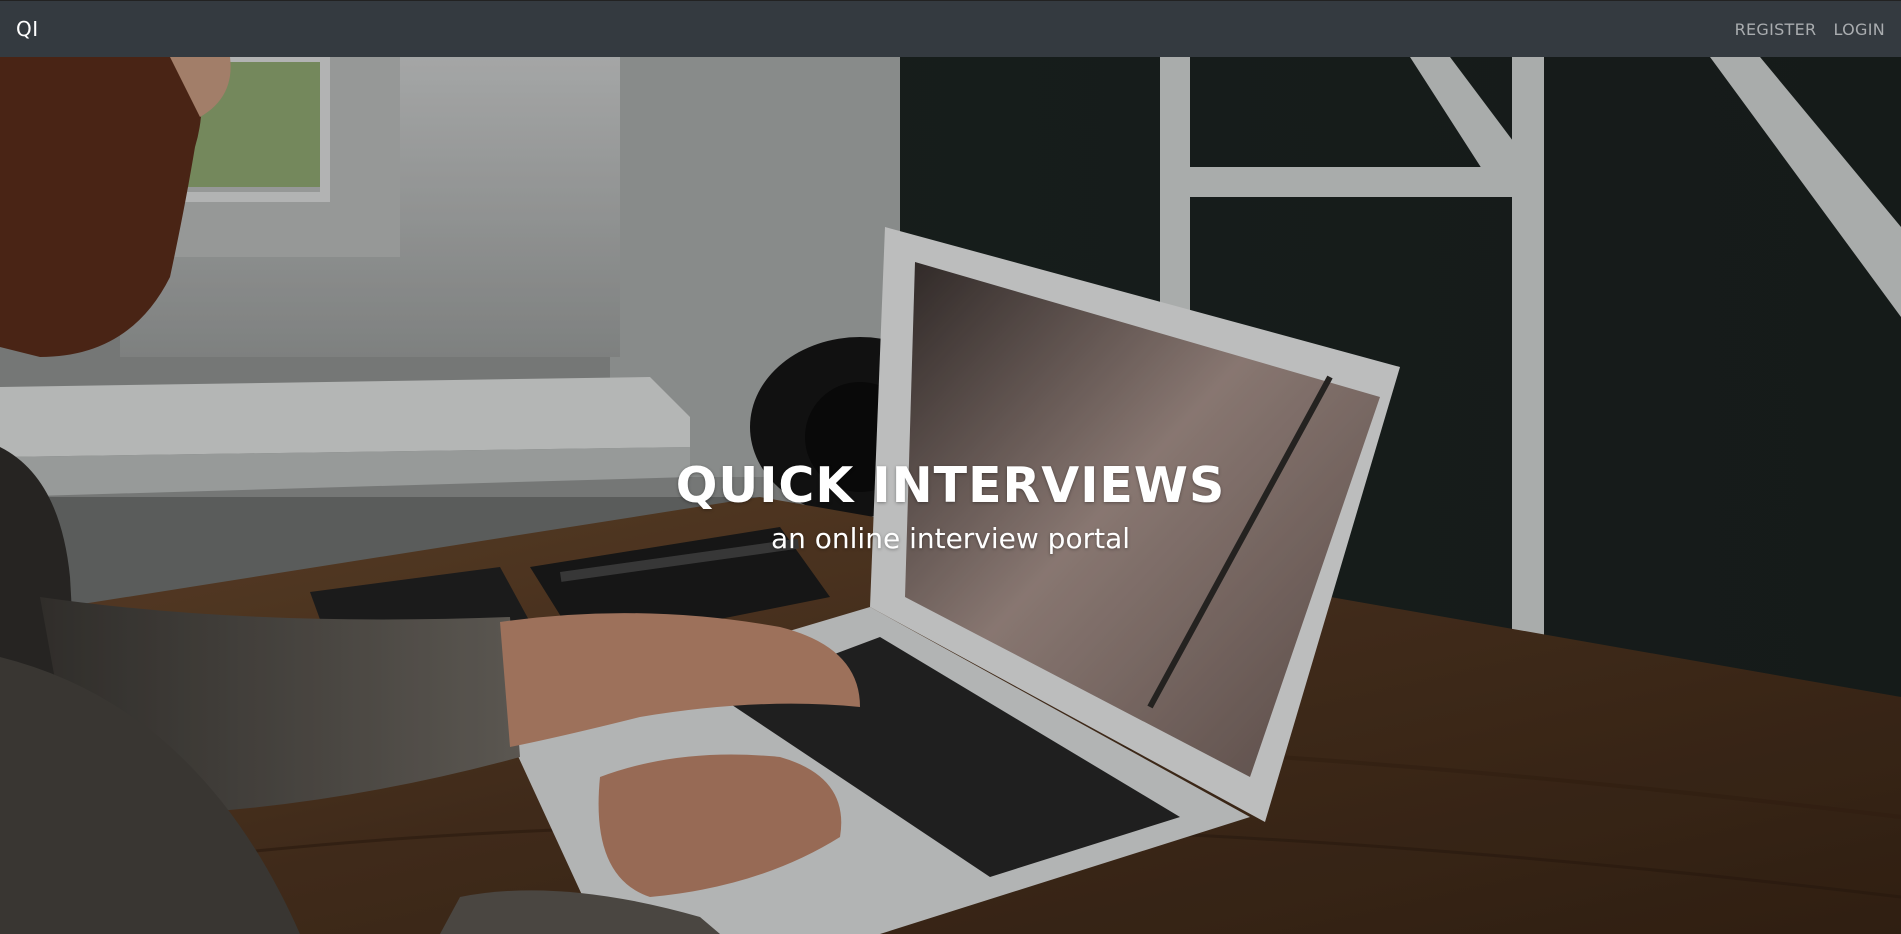 Image resolution: width=1901 pixels, height=934 pixels. I want to click on hero-subtitle: an online interview portal, so click(950, 538).